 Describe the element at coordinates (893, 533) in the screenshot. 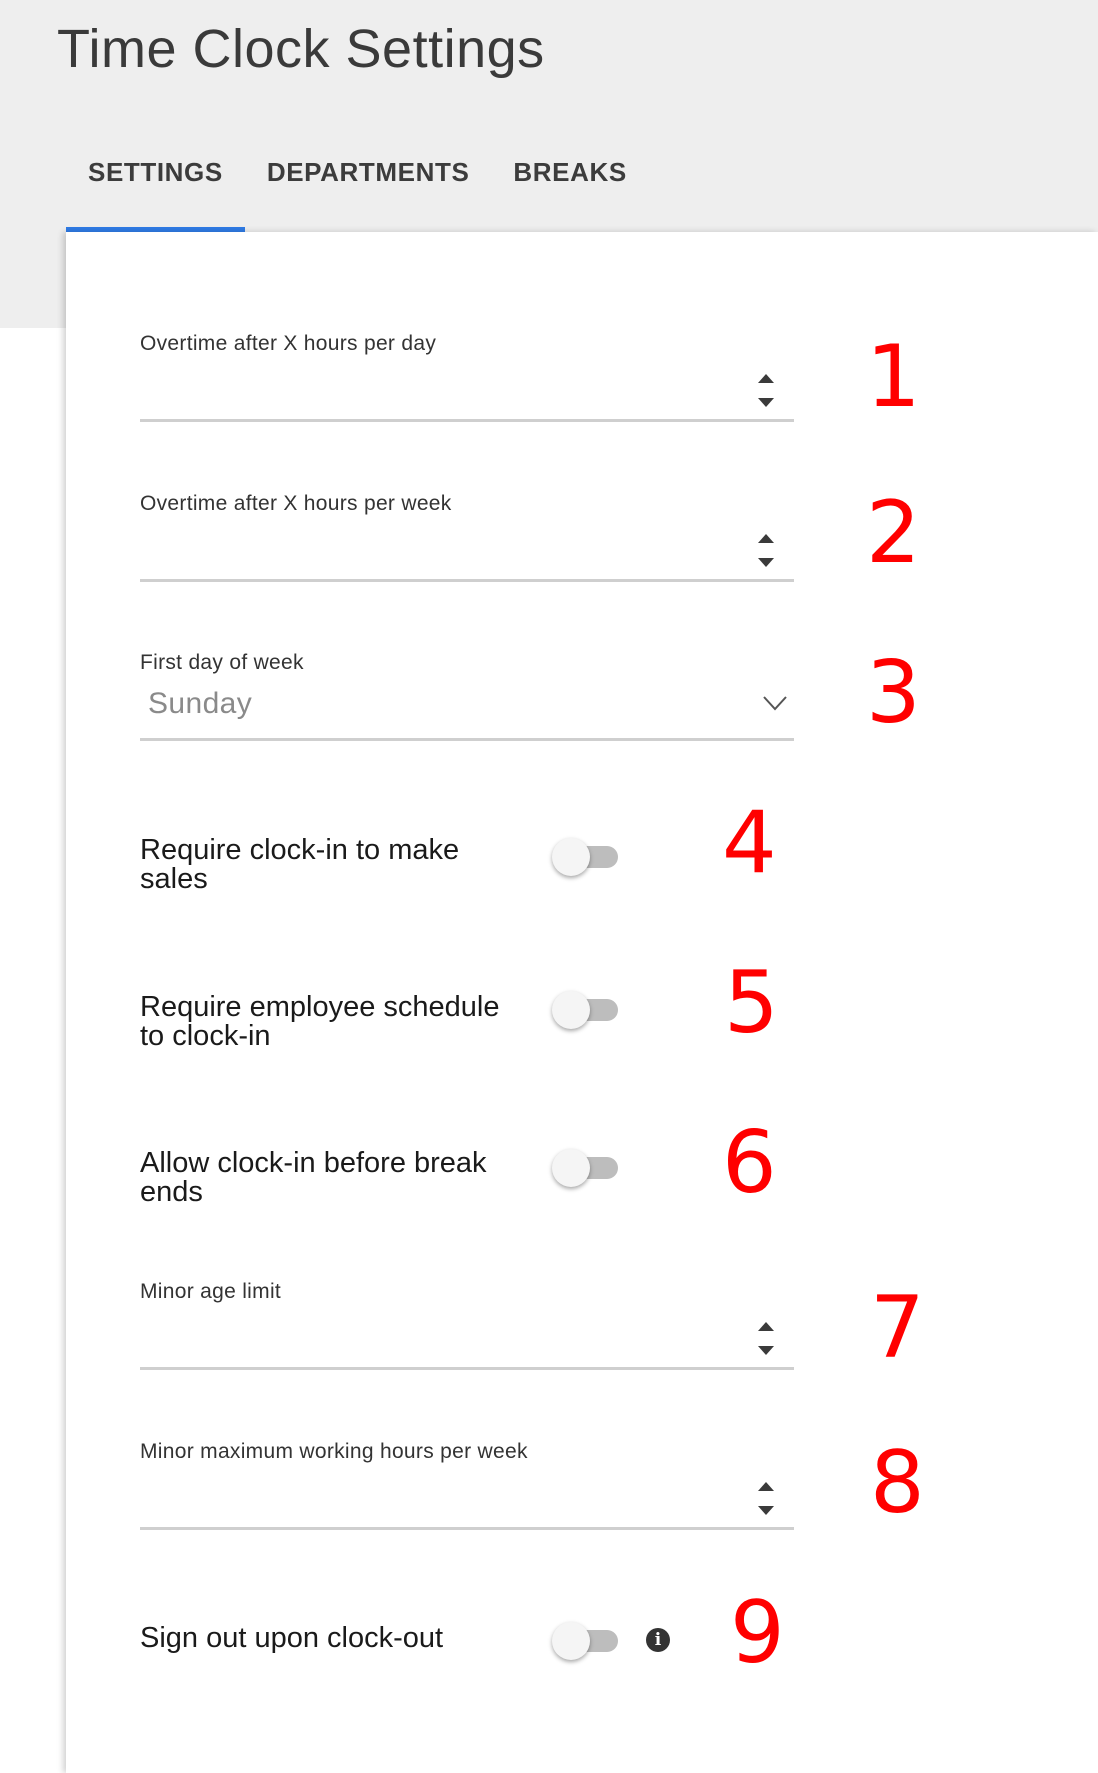

I see `marker-2: 2` at that location.